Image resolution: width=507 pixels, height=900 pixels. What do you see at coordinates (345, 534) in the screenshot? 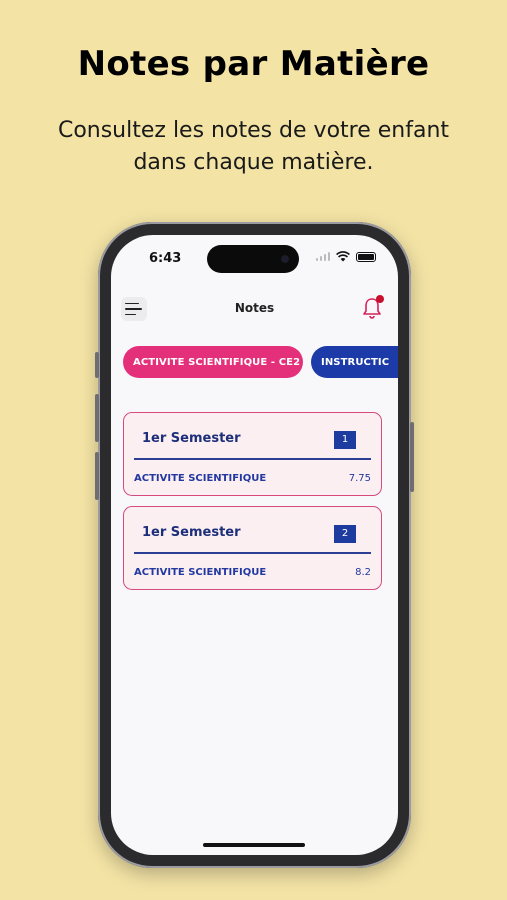
I see `grade-index-badge: 2` at bounding box center [345, 534].